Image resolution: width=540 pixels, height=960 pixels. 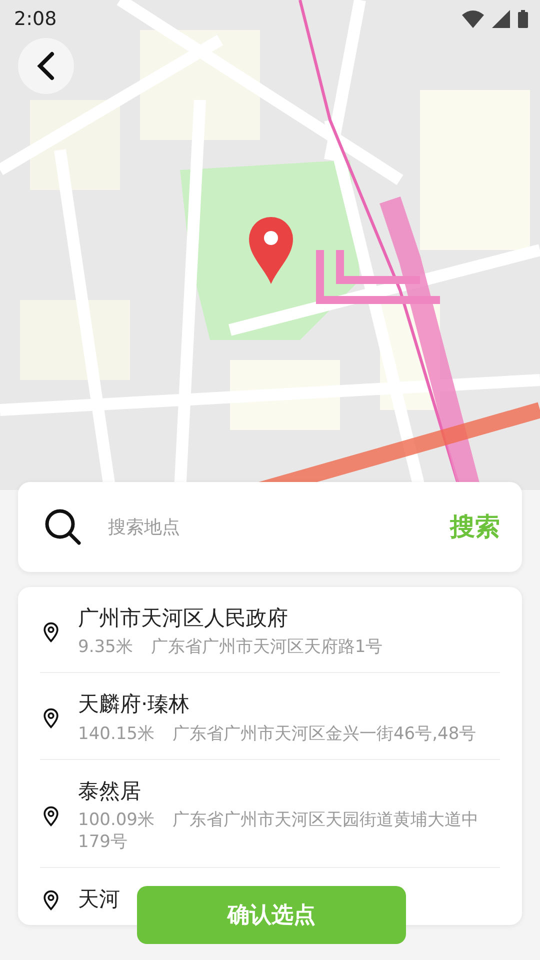 I want to click on search-field: 搜索地点, so click(x=266, y=527).